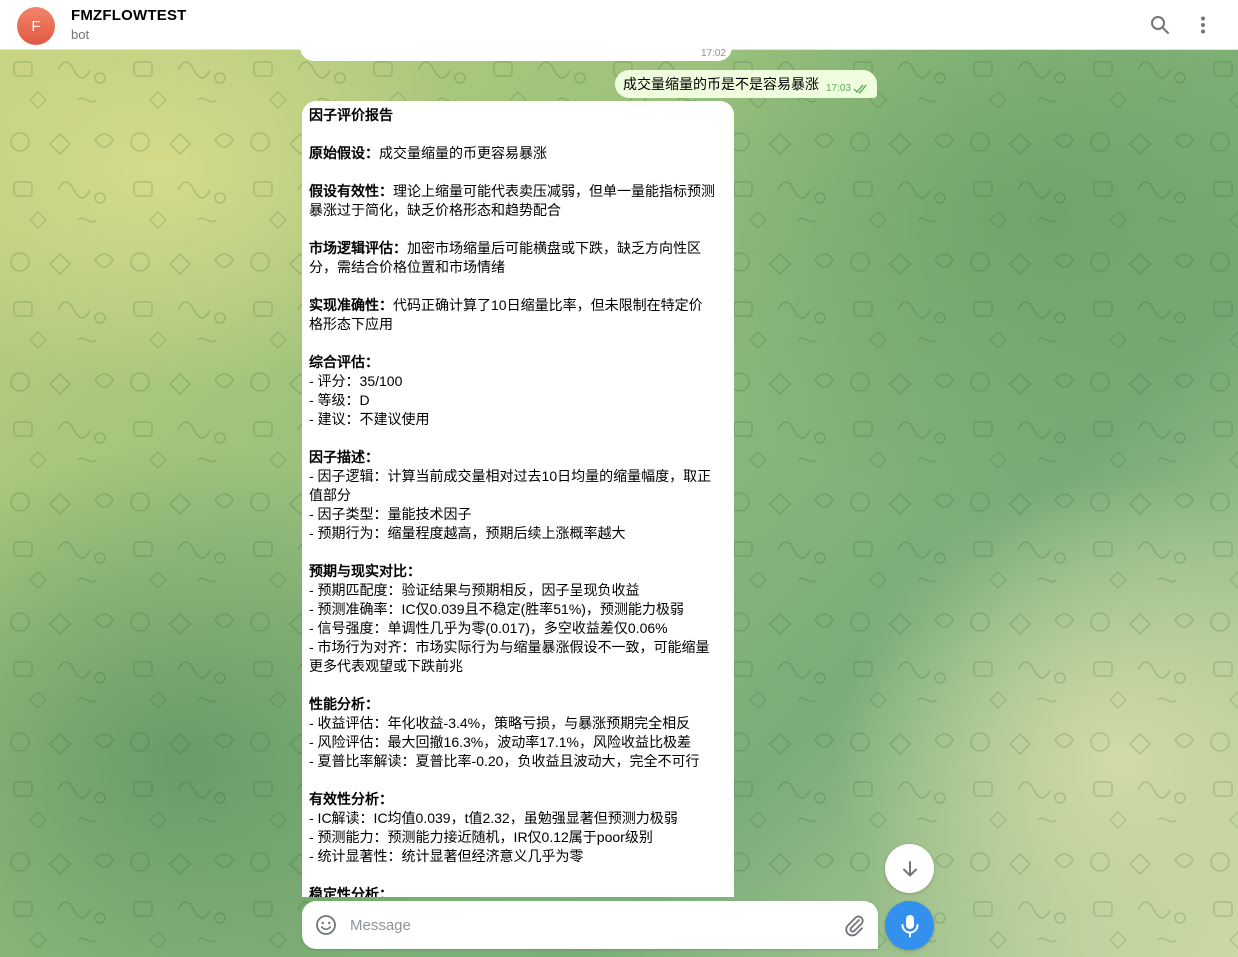 The image size is (1238, 957). I want to click on outgoing-message: 成交量缩量的币是不是容易暴涨 17:03, so click(746, 84).